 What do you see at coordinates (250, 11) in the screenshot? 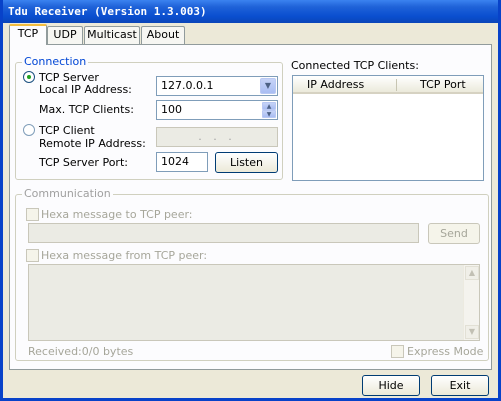
I see `title-bar: Tdu Receiver (Version 1.3.003)` at bounding box center [250, 11].